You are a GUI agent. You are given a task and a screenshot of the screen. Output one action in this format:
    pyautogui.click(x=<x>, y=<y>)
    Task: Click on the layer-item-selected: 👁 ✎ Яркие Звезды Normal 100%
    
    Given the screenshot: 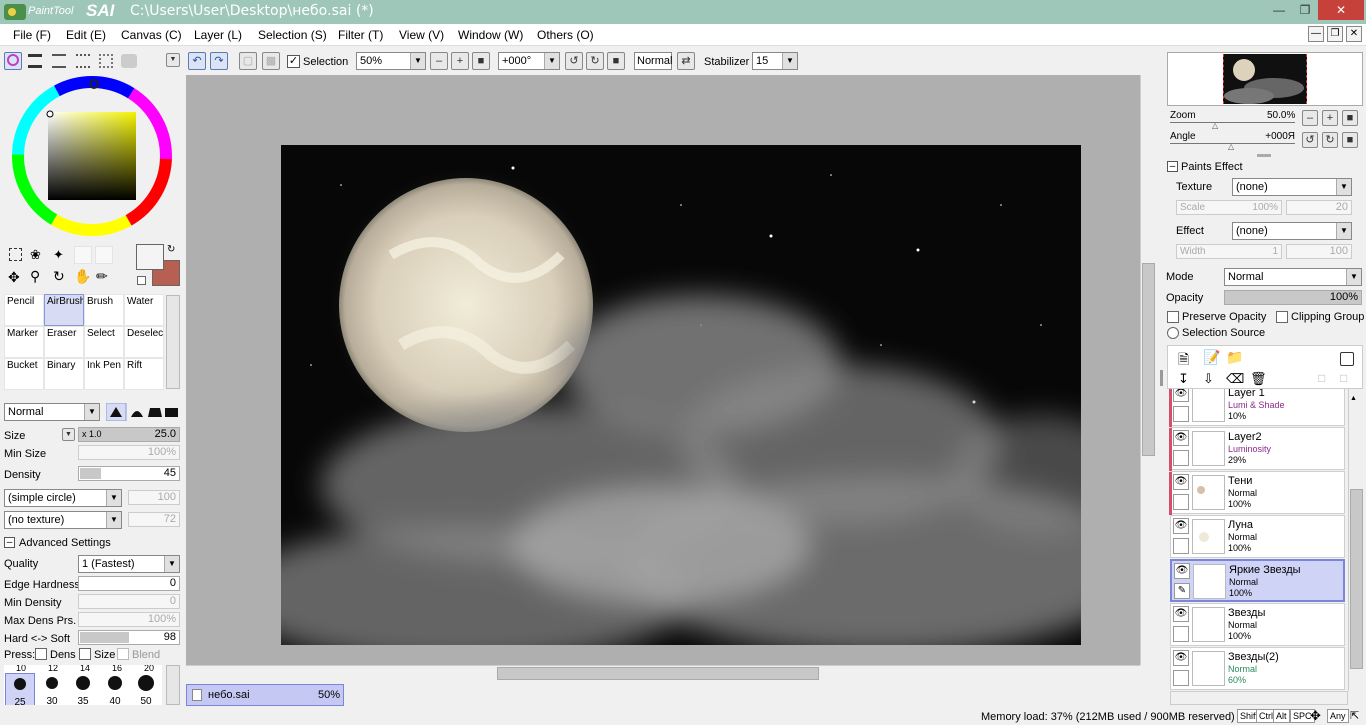 What is the action you would take?
    pyautogui.click(x=1257, y=580)
    